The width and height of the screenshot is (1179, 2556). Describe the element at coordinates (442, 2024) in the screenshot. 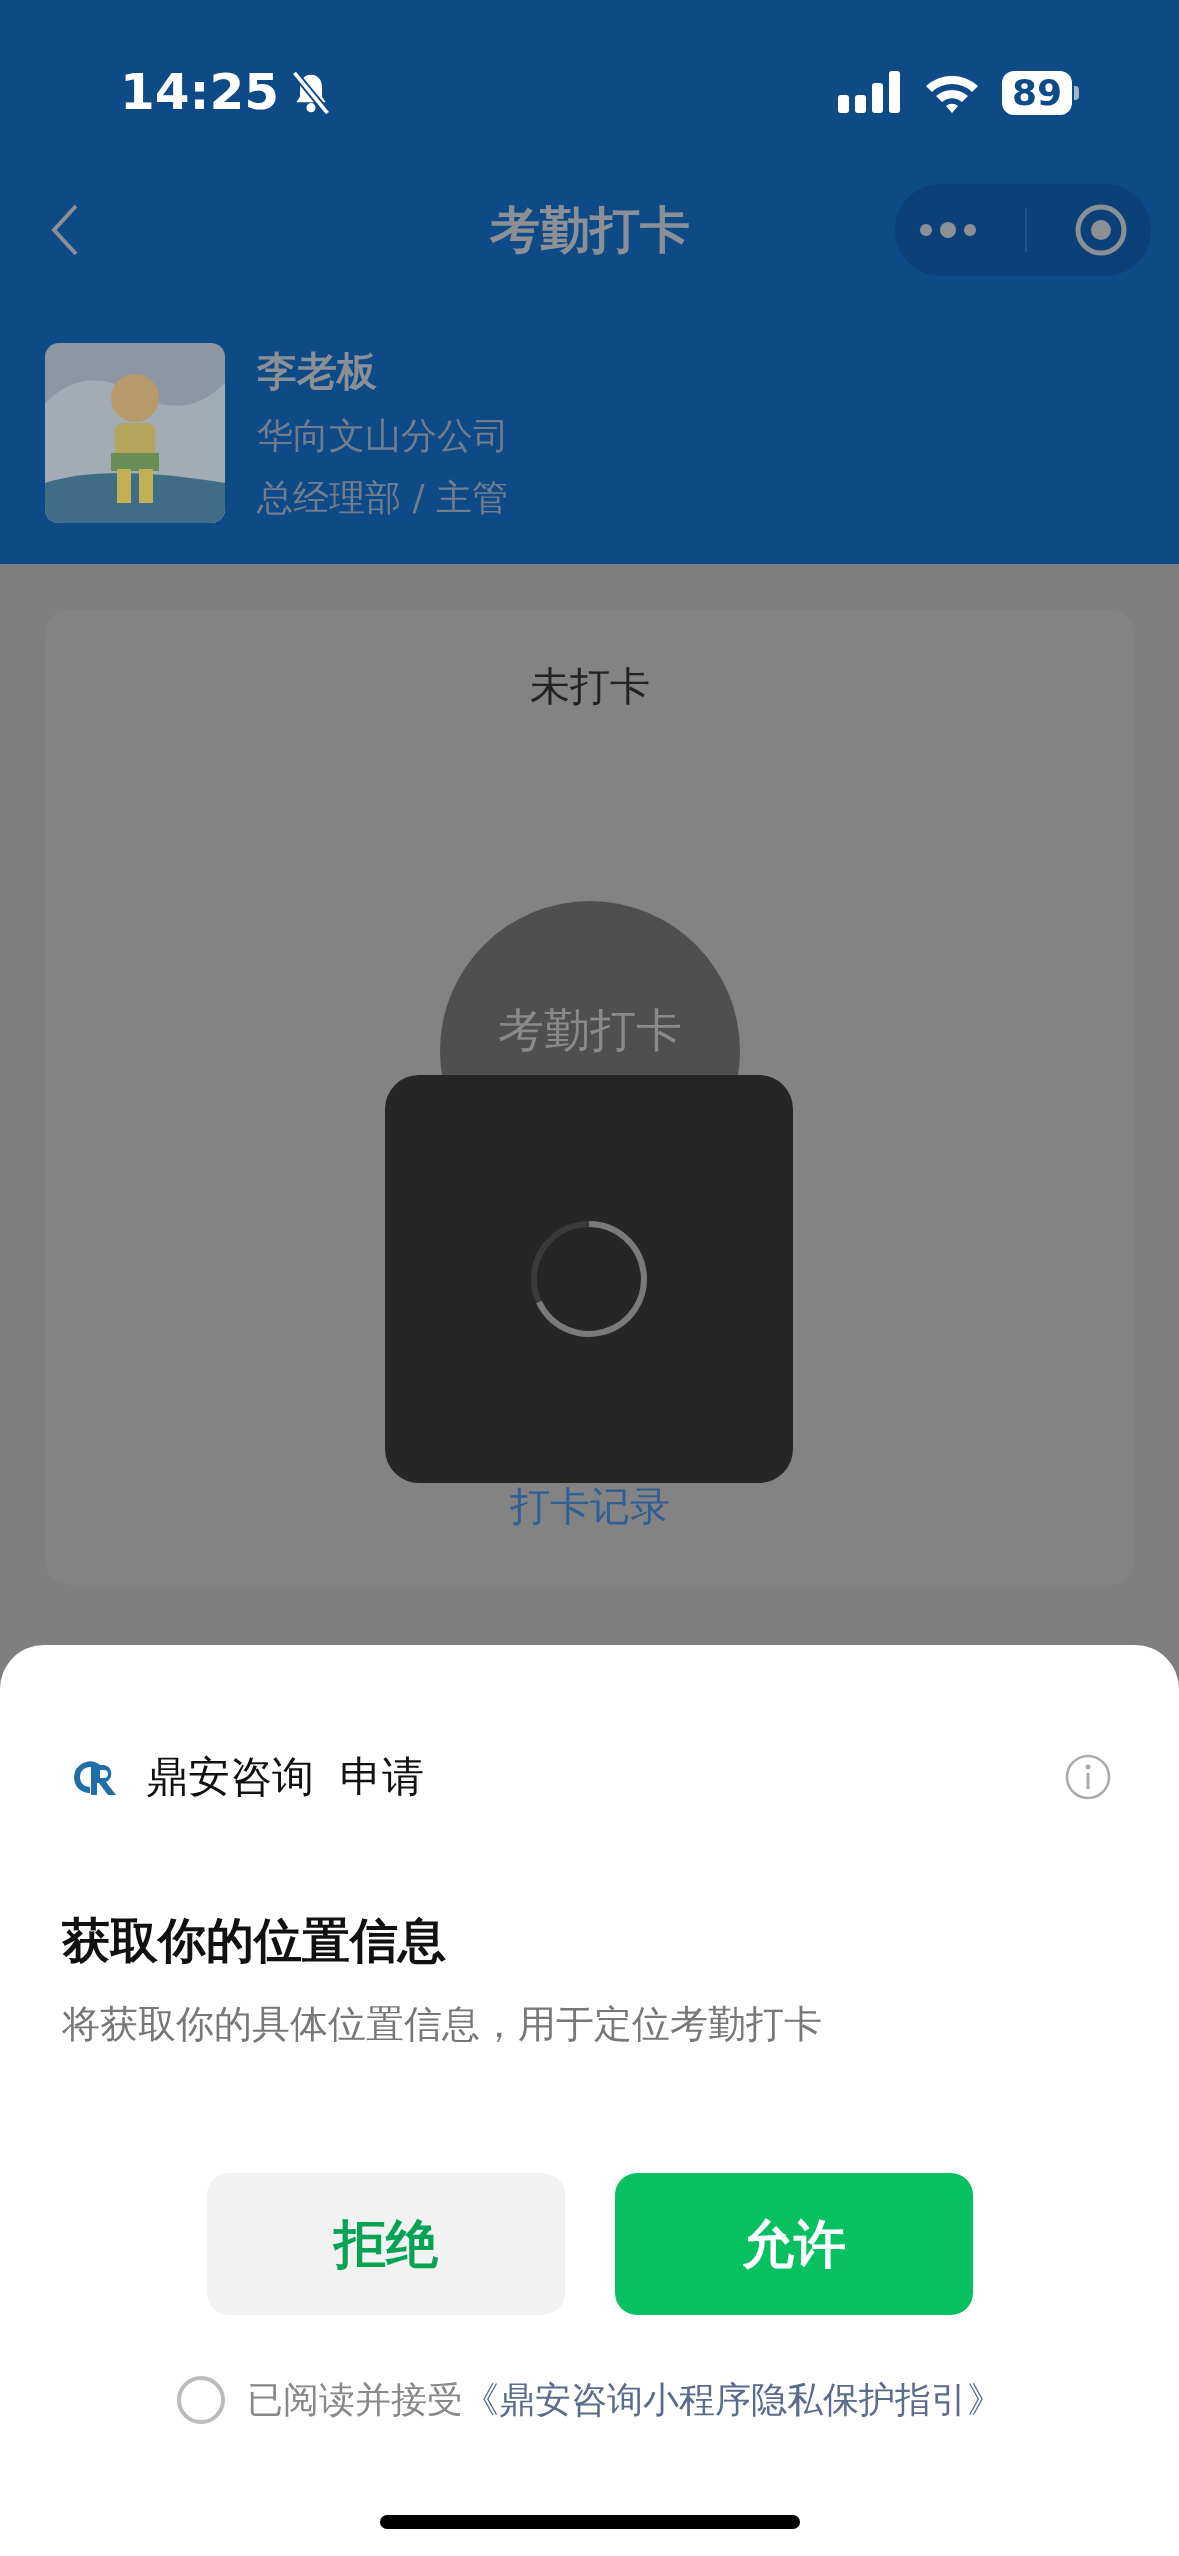

I see `sheet-description: 将获取你的具体位置信息，用于定位考勤打卡` at that location.